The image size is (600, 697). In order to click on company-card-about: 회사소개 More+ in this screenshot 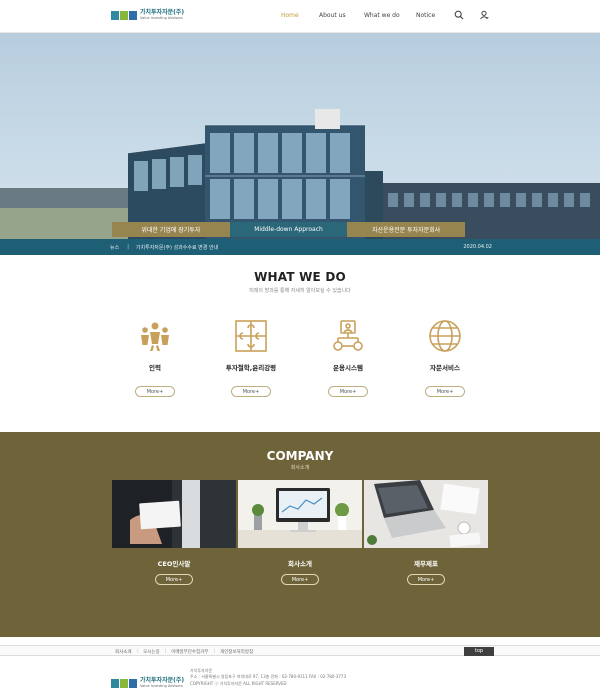, I will do `click(300, 532)`.